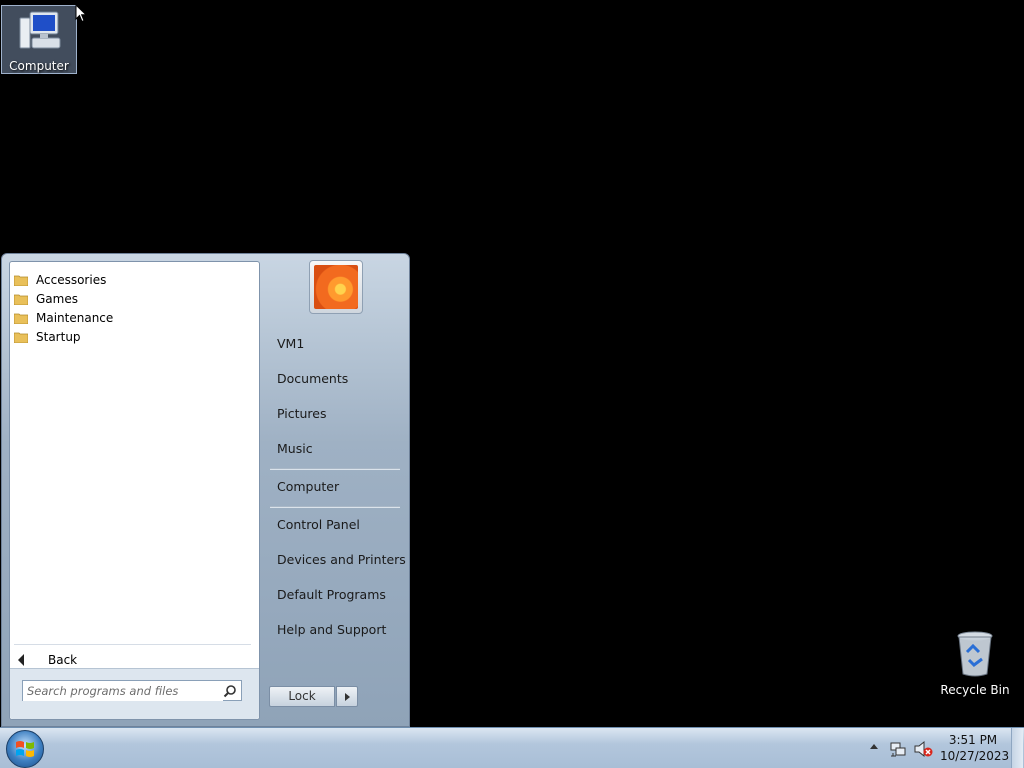 Image resolution: width=1024 pixels, height=768 pixels. I want to click on network-icon, so click(898, 749).